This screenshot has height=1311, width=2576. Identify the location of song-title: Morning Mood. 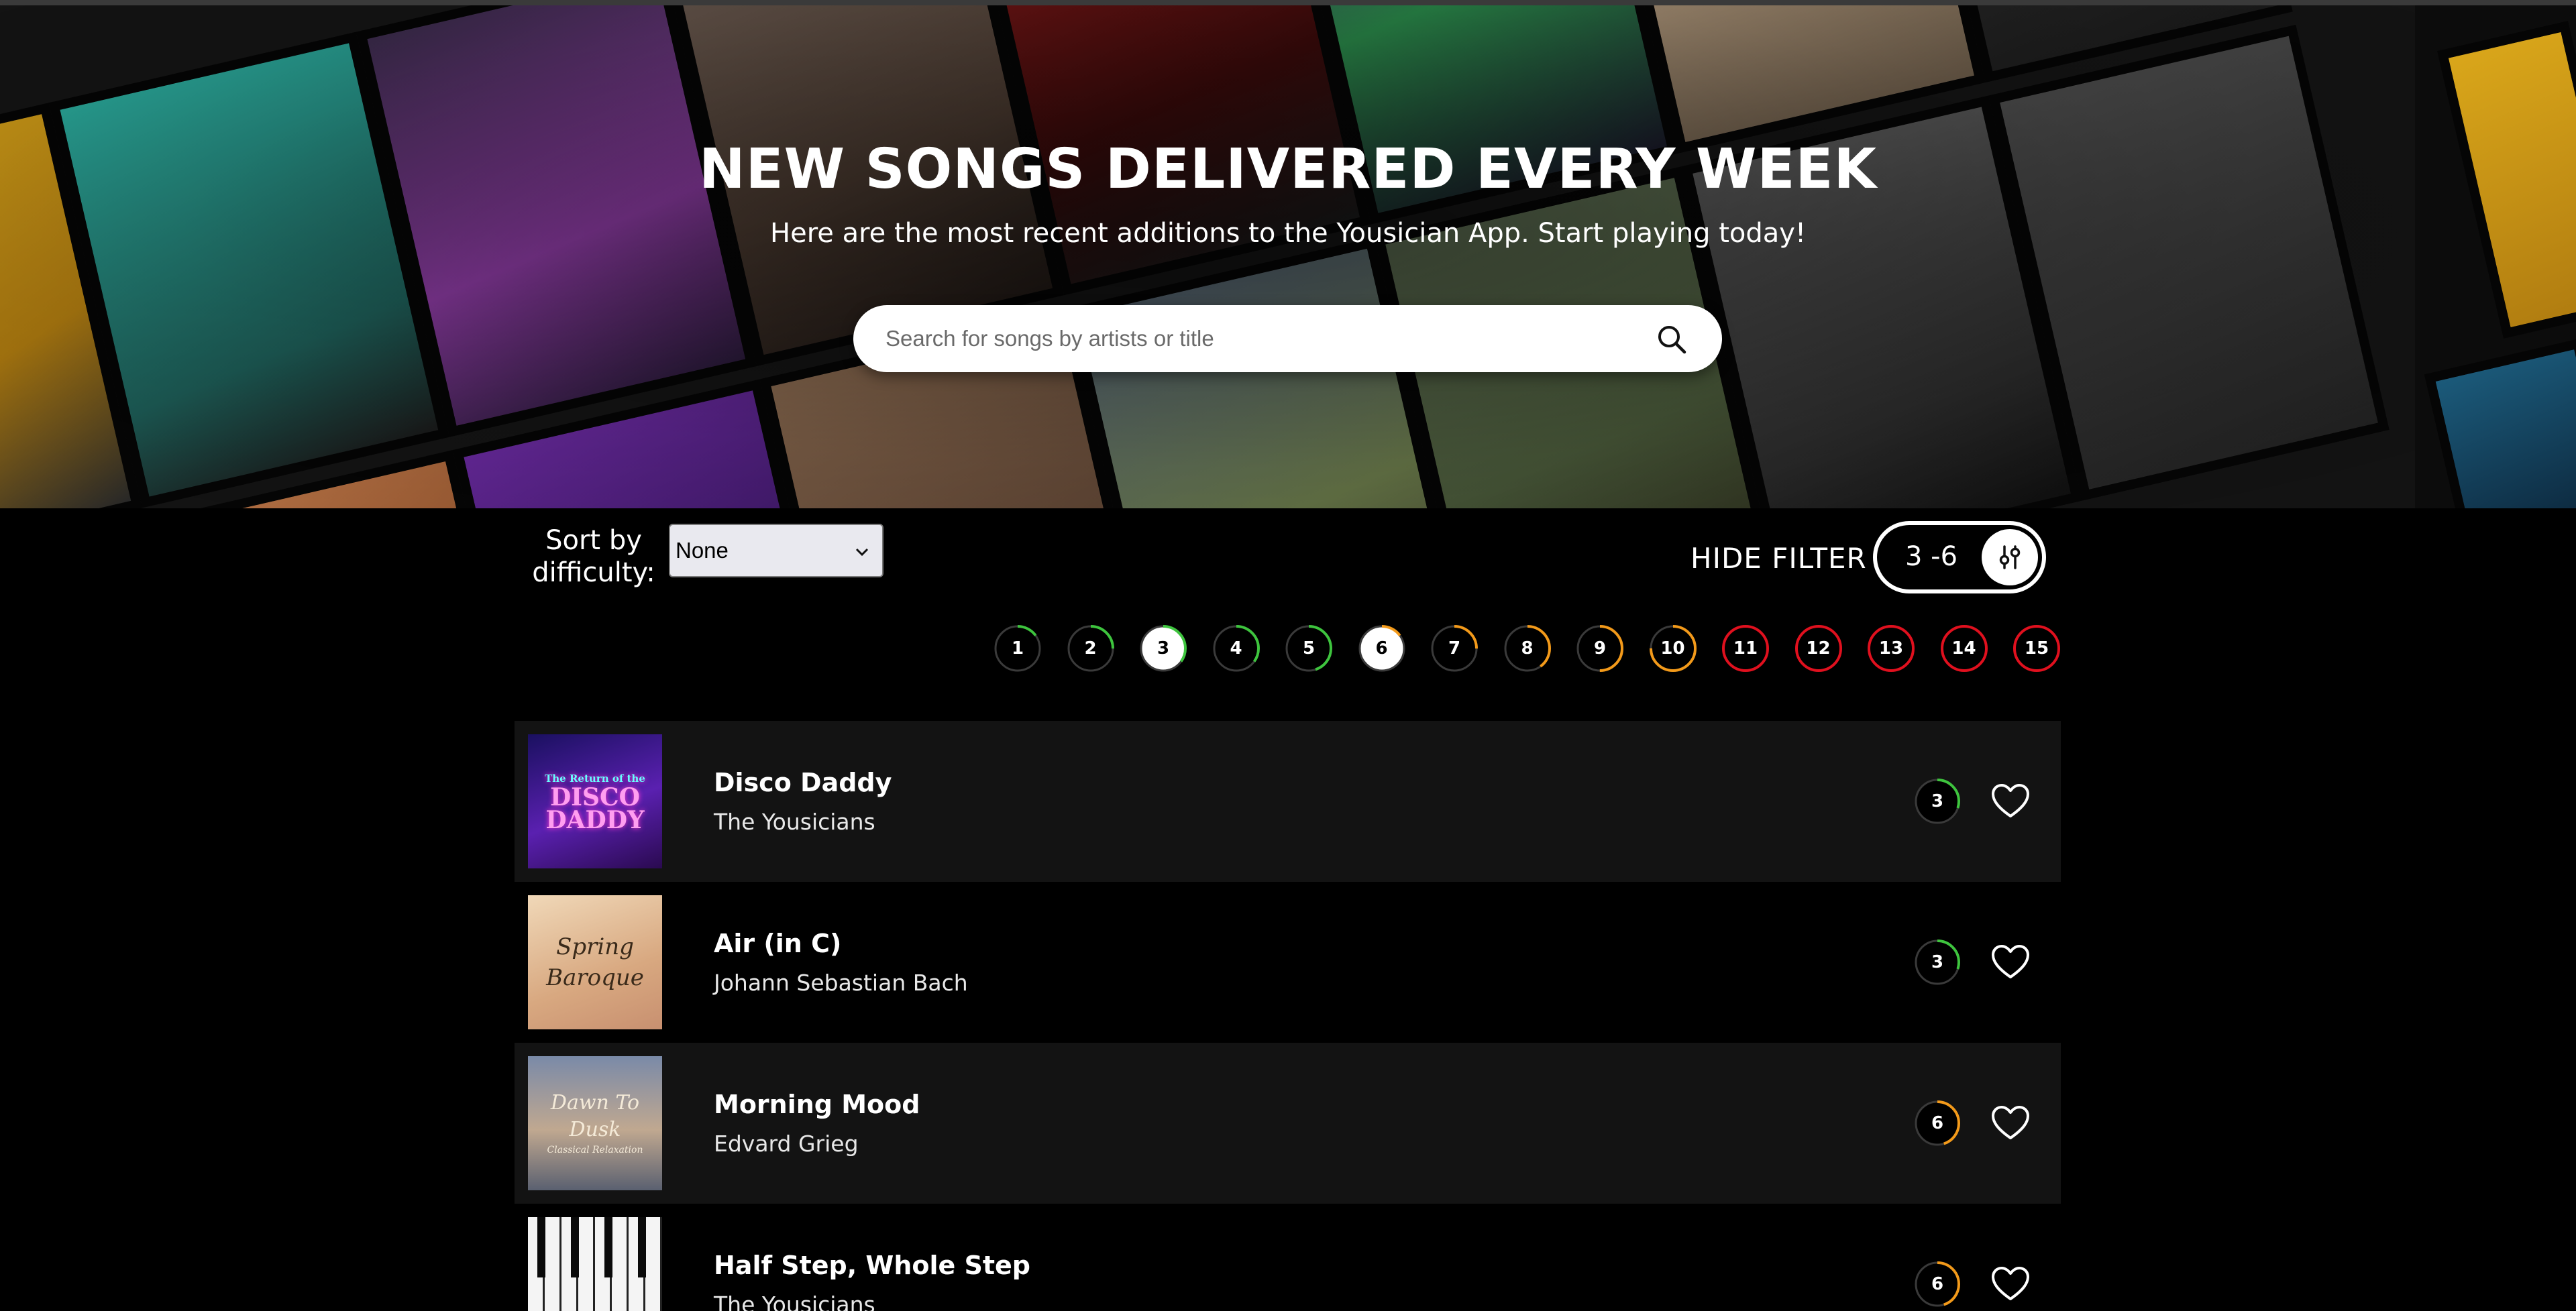
(817, 1104).